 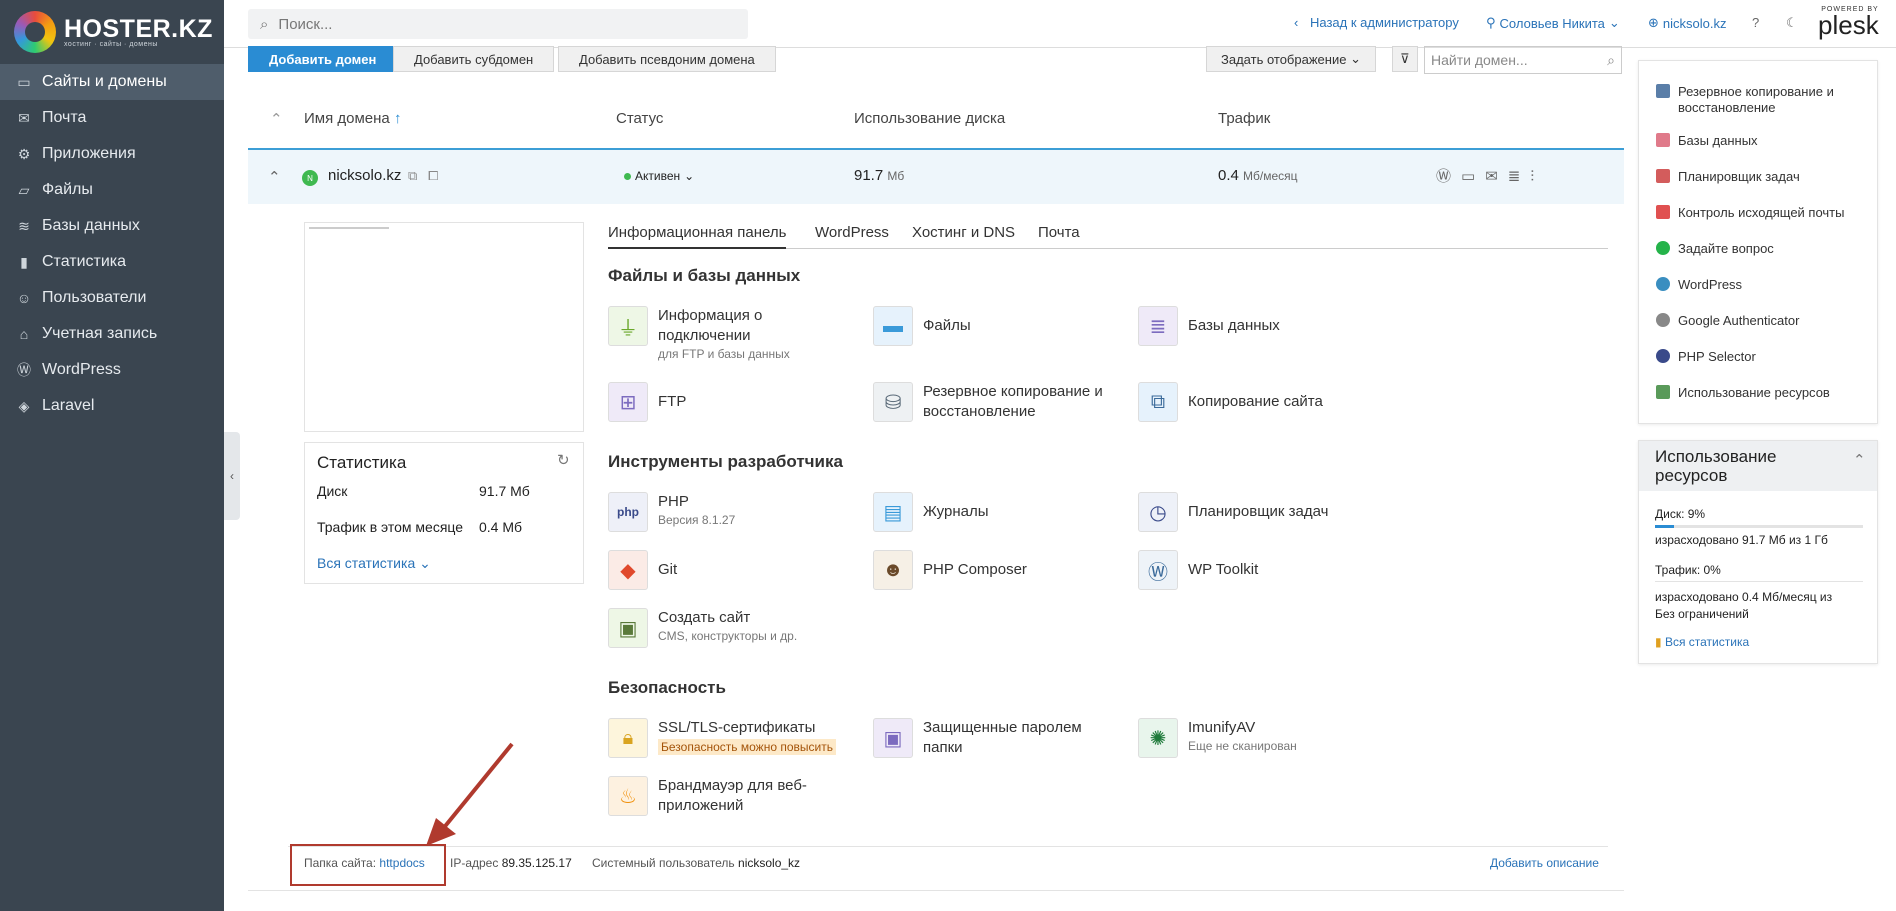 What do you see at coordinates (667, 59) in the screenshot?
I see `add-alias-button: Добавить псевдоним домена` at bounding box center [667, 59].